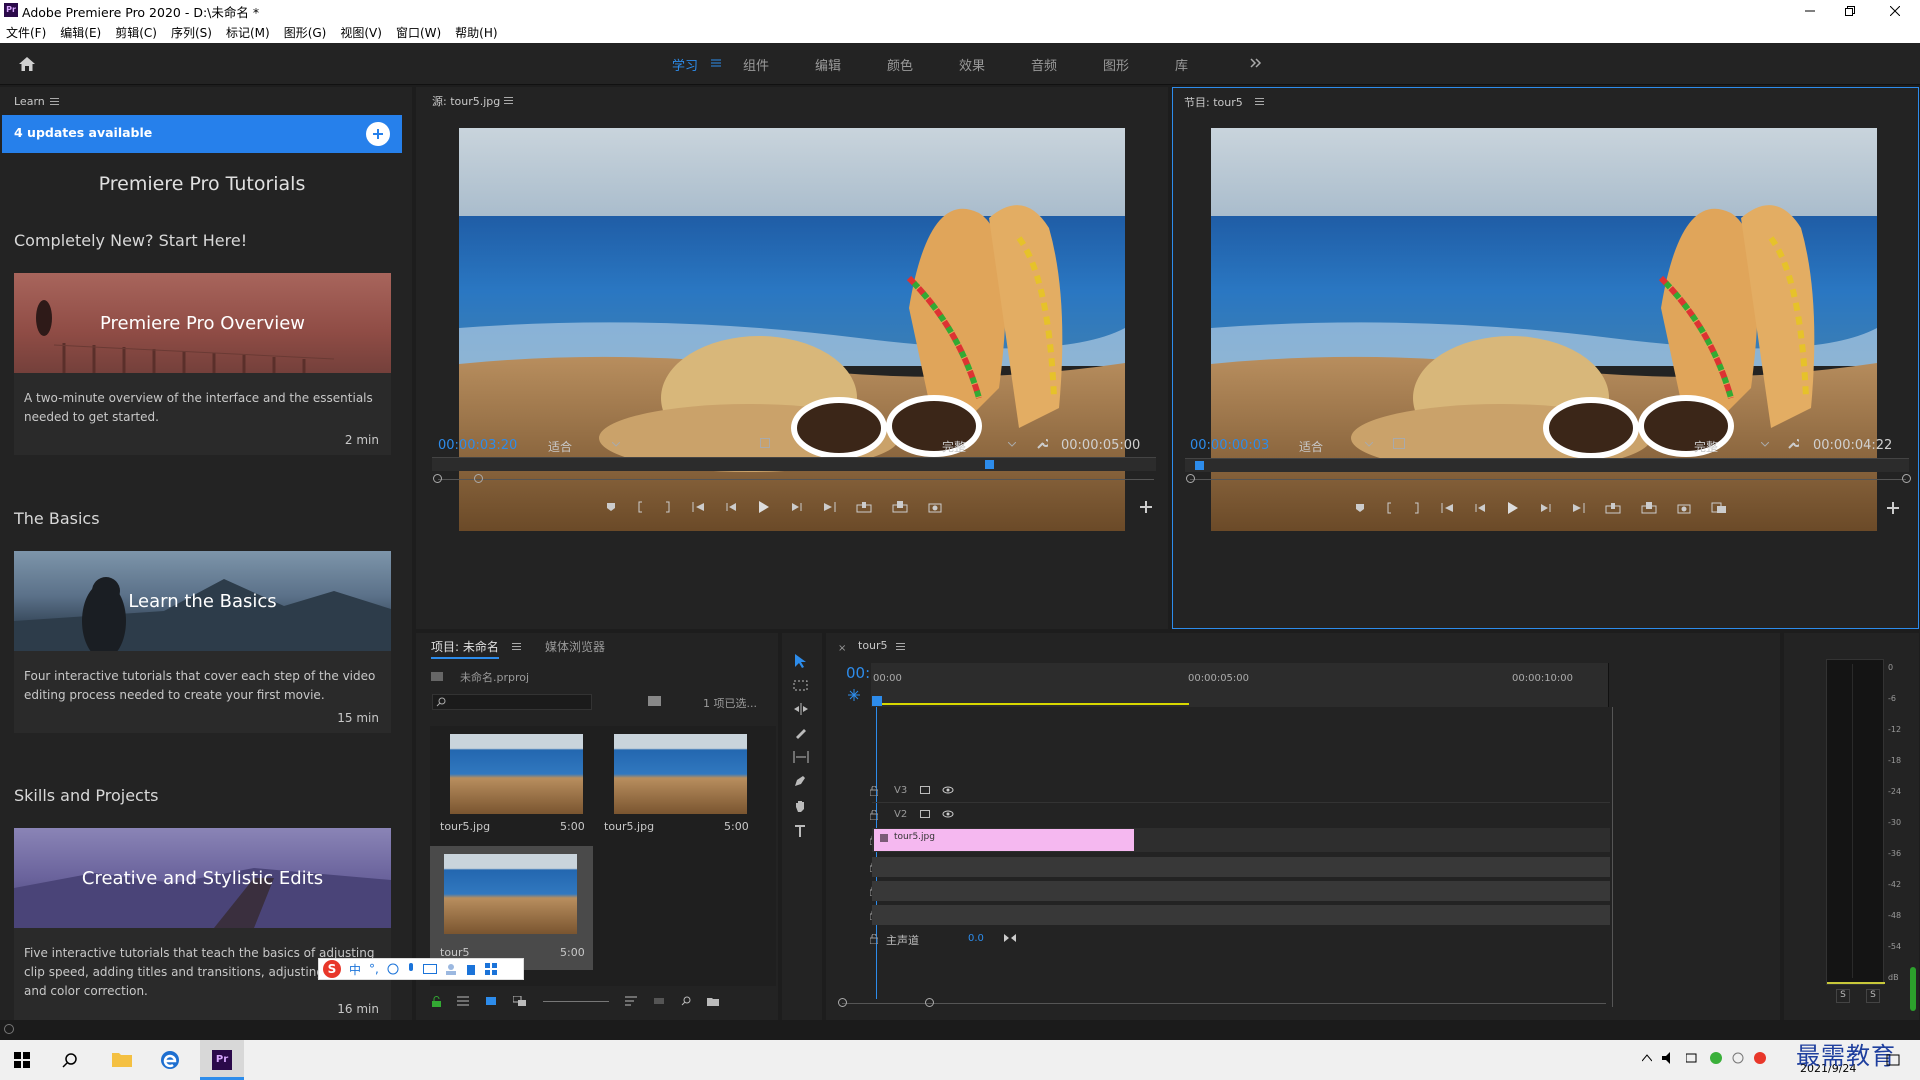 This screenshot has width=1920, height=1080. What do you see at coordinates (222, 1060) in the screenshot?
I see `premiere-taskbar-button: Pr` at bounding box center [222, 1060].